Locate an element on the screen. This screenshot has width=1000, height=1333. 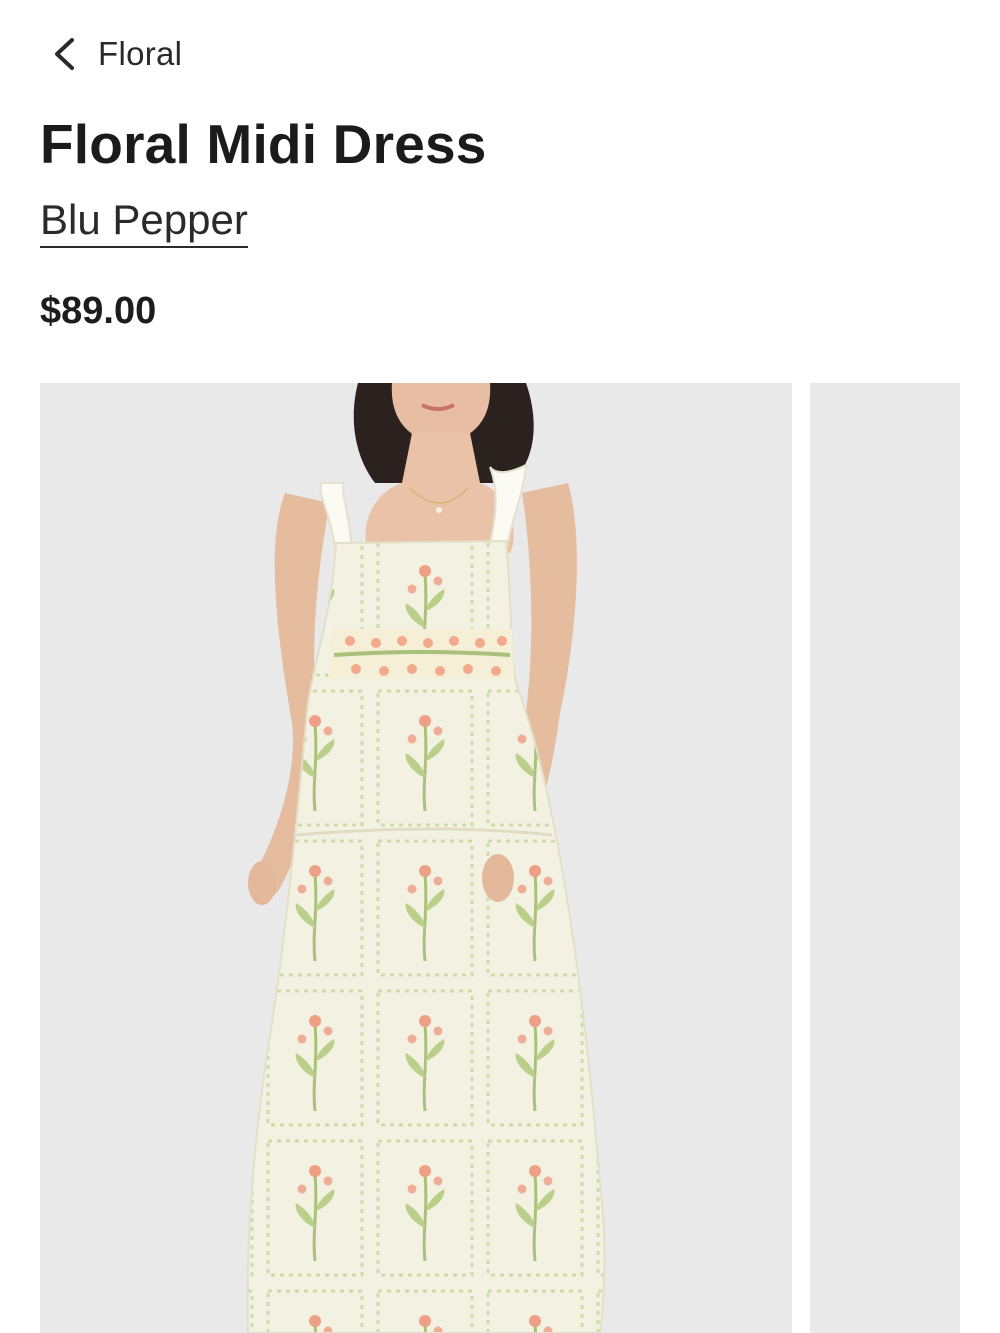
brand-link: Blu Pepper is located at coordinates (144, 222).